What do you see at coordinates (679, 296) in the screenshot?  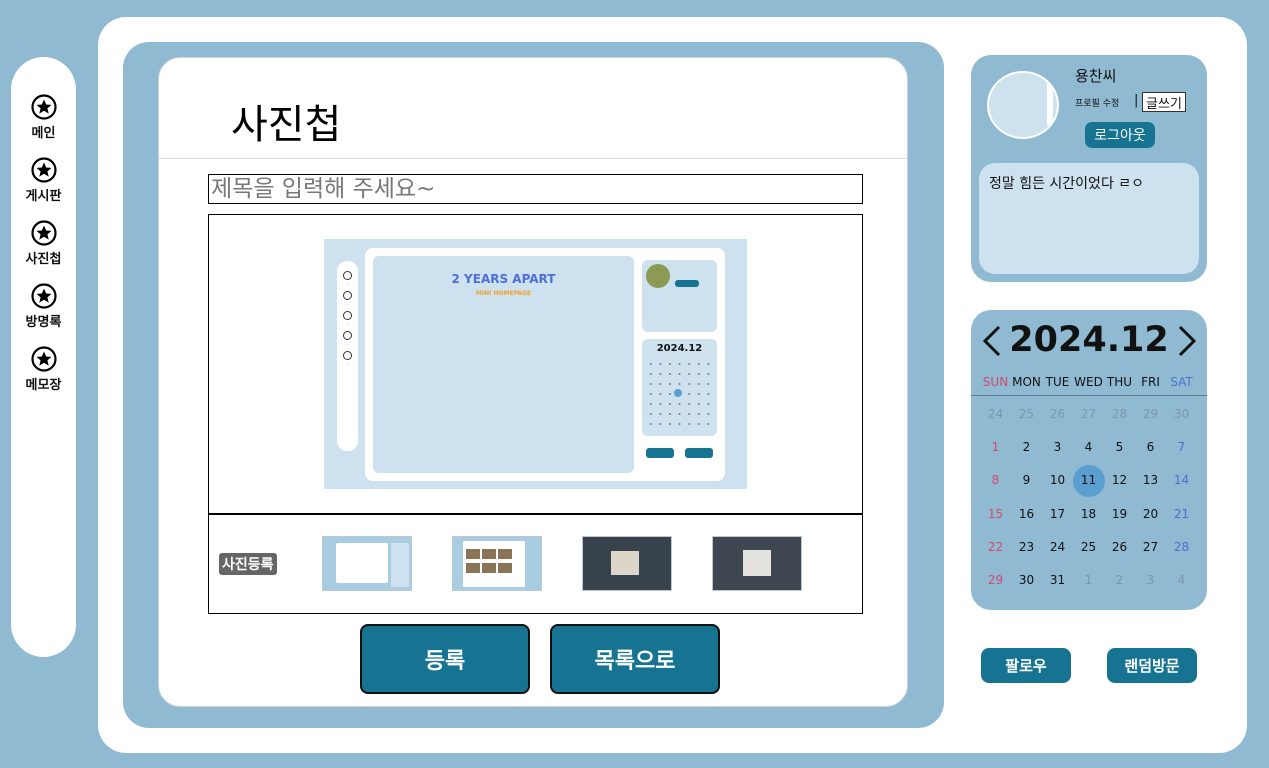 I see `preview-profile` at bounding box center [679, 296].